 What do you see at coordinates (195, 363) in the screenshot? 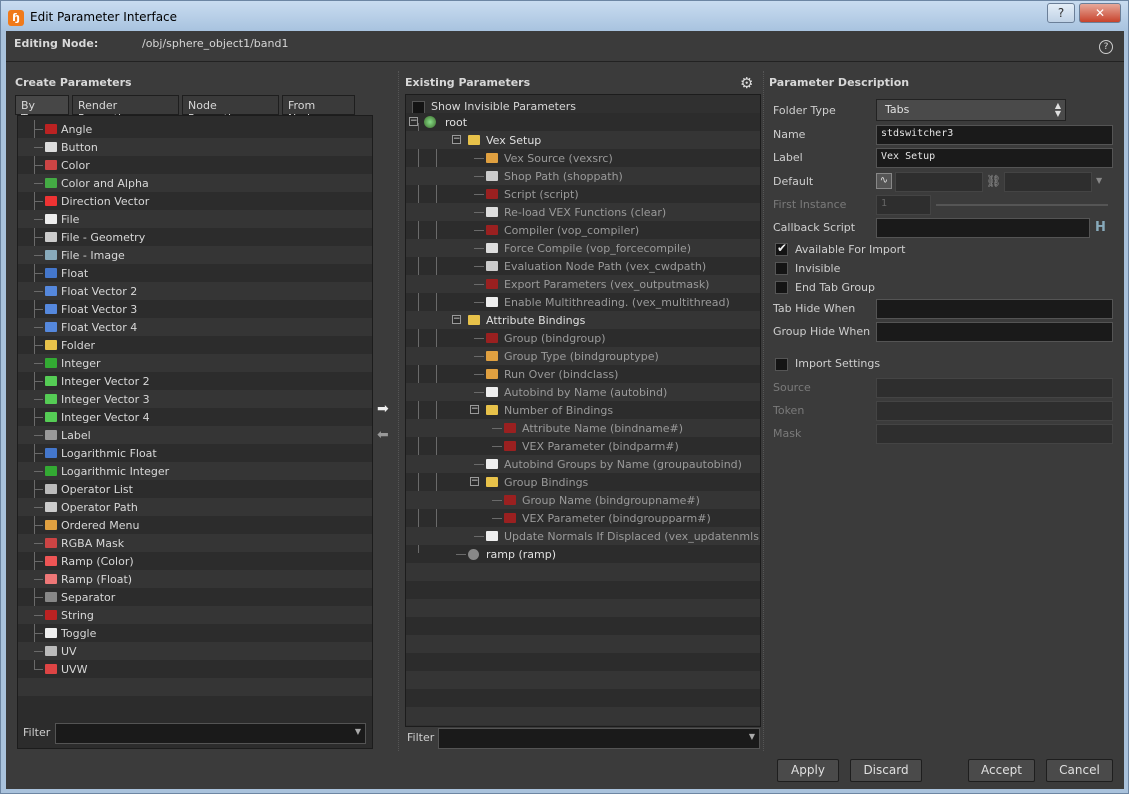
I see `parameter-type-item: Integer` at bounding box center [195, 363].